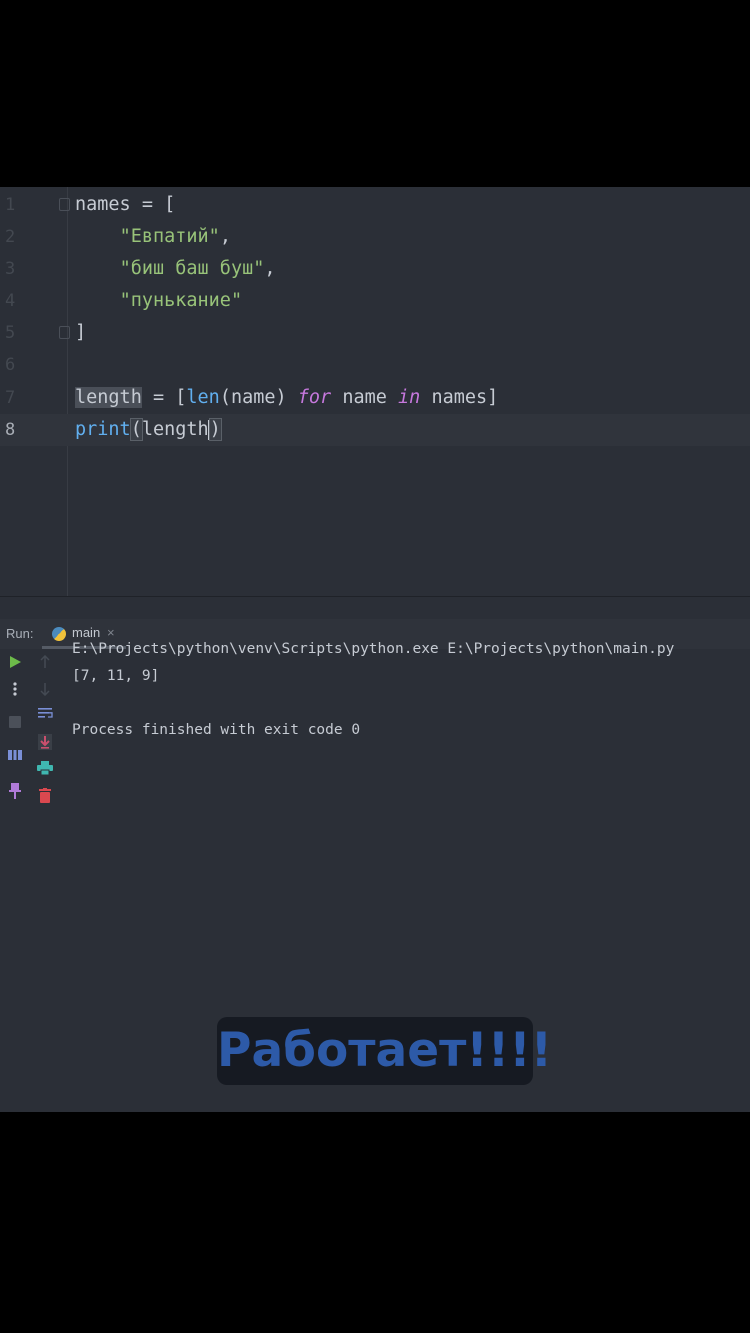 Image resolution: width=750 pixels, height=1333 pixels. Describe the element at coordinates (15, 758) in the screenshot. I see `layout-icon` at that location.